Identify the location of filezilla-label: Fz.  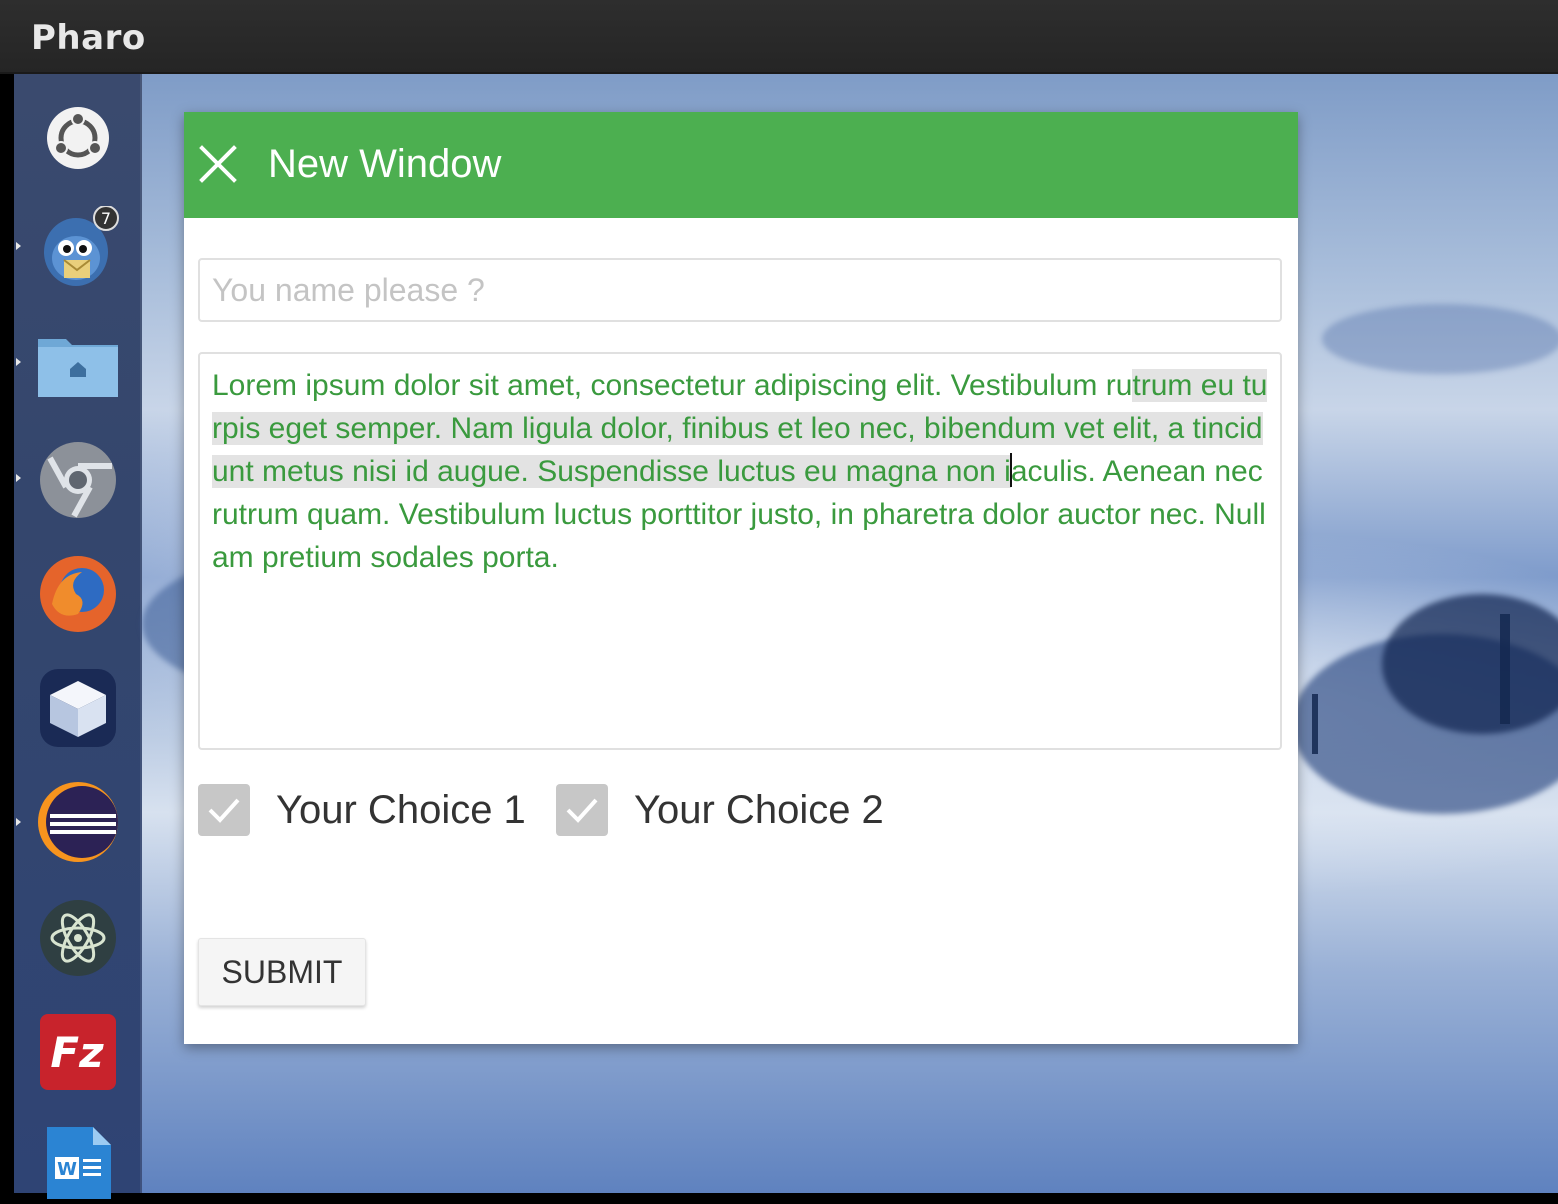
(77, 1052).